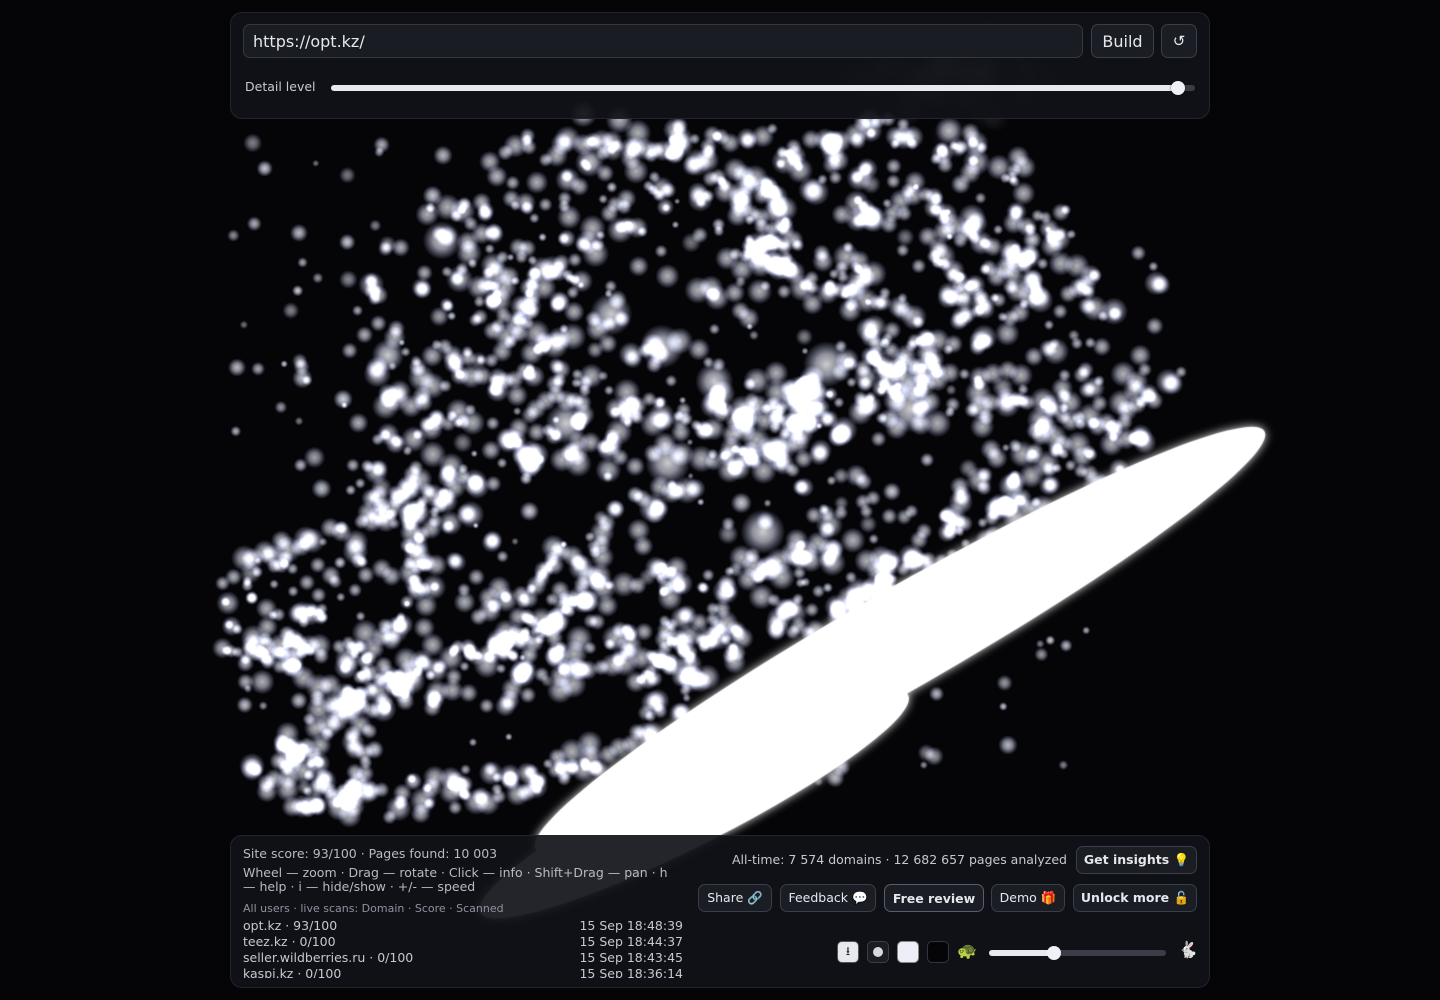 This screenshot has height=1000, width=1440. What do you see at coordinates (1136, 860) in the screenshot?
I see `get-insights-button: Get insights 💡` at bounding box center [1136, 860].